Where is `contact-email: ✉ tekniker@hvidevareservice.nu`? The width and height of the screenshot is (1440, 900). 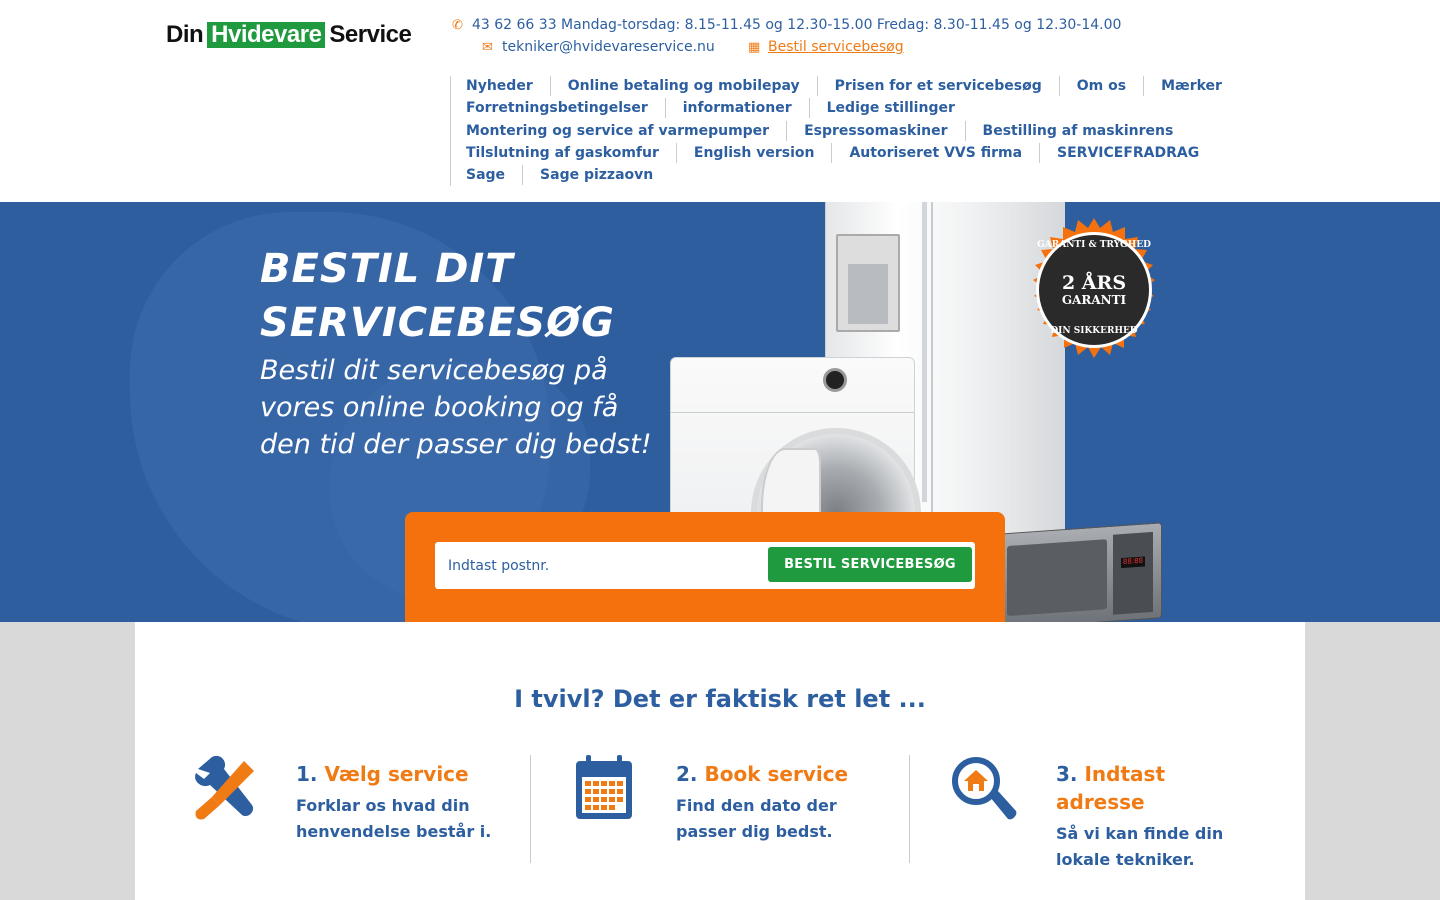 contact-email: ✉ tekniker@hvidevareservice.nu is located at coordinates (598, 47).